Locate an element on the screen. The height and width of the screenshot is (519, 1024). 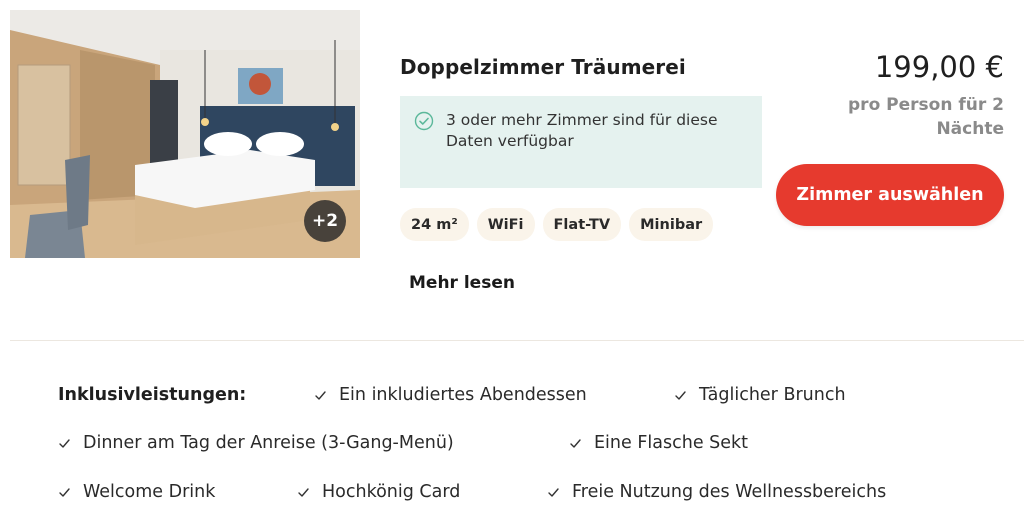
feature-tag-size: 24 m² is located at coordinates (434, 224).